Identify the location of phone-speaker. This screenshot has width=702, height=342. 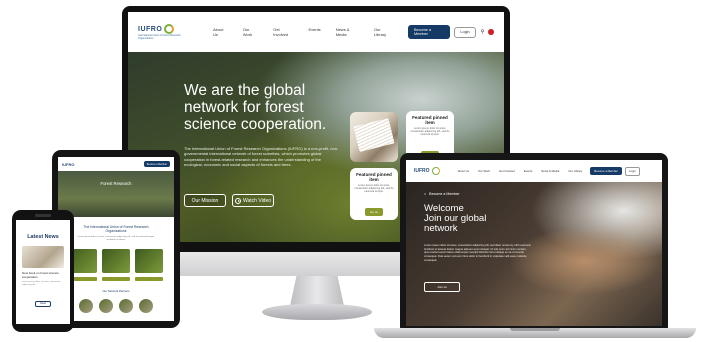
(43, 215).